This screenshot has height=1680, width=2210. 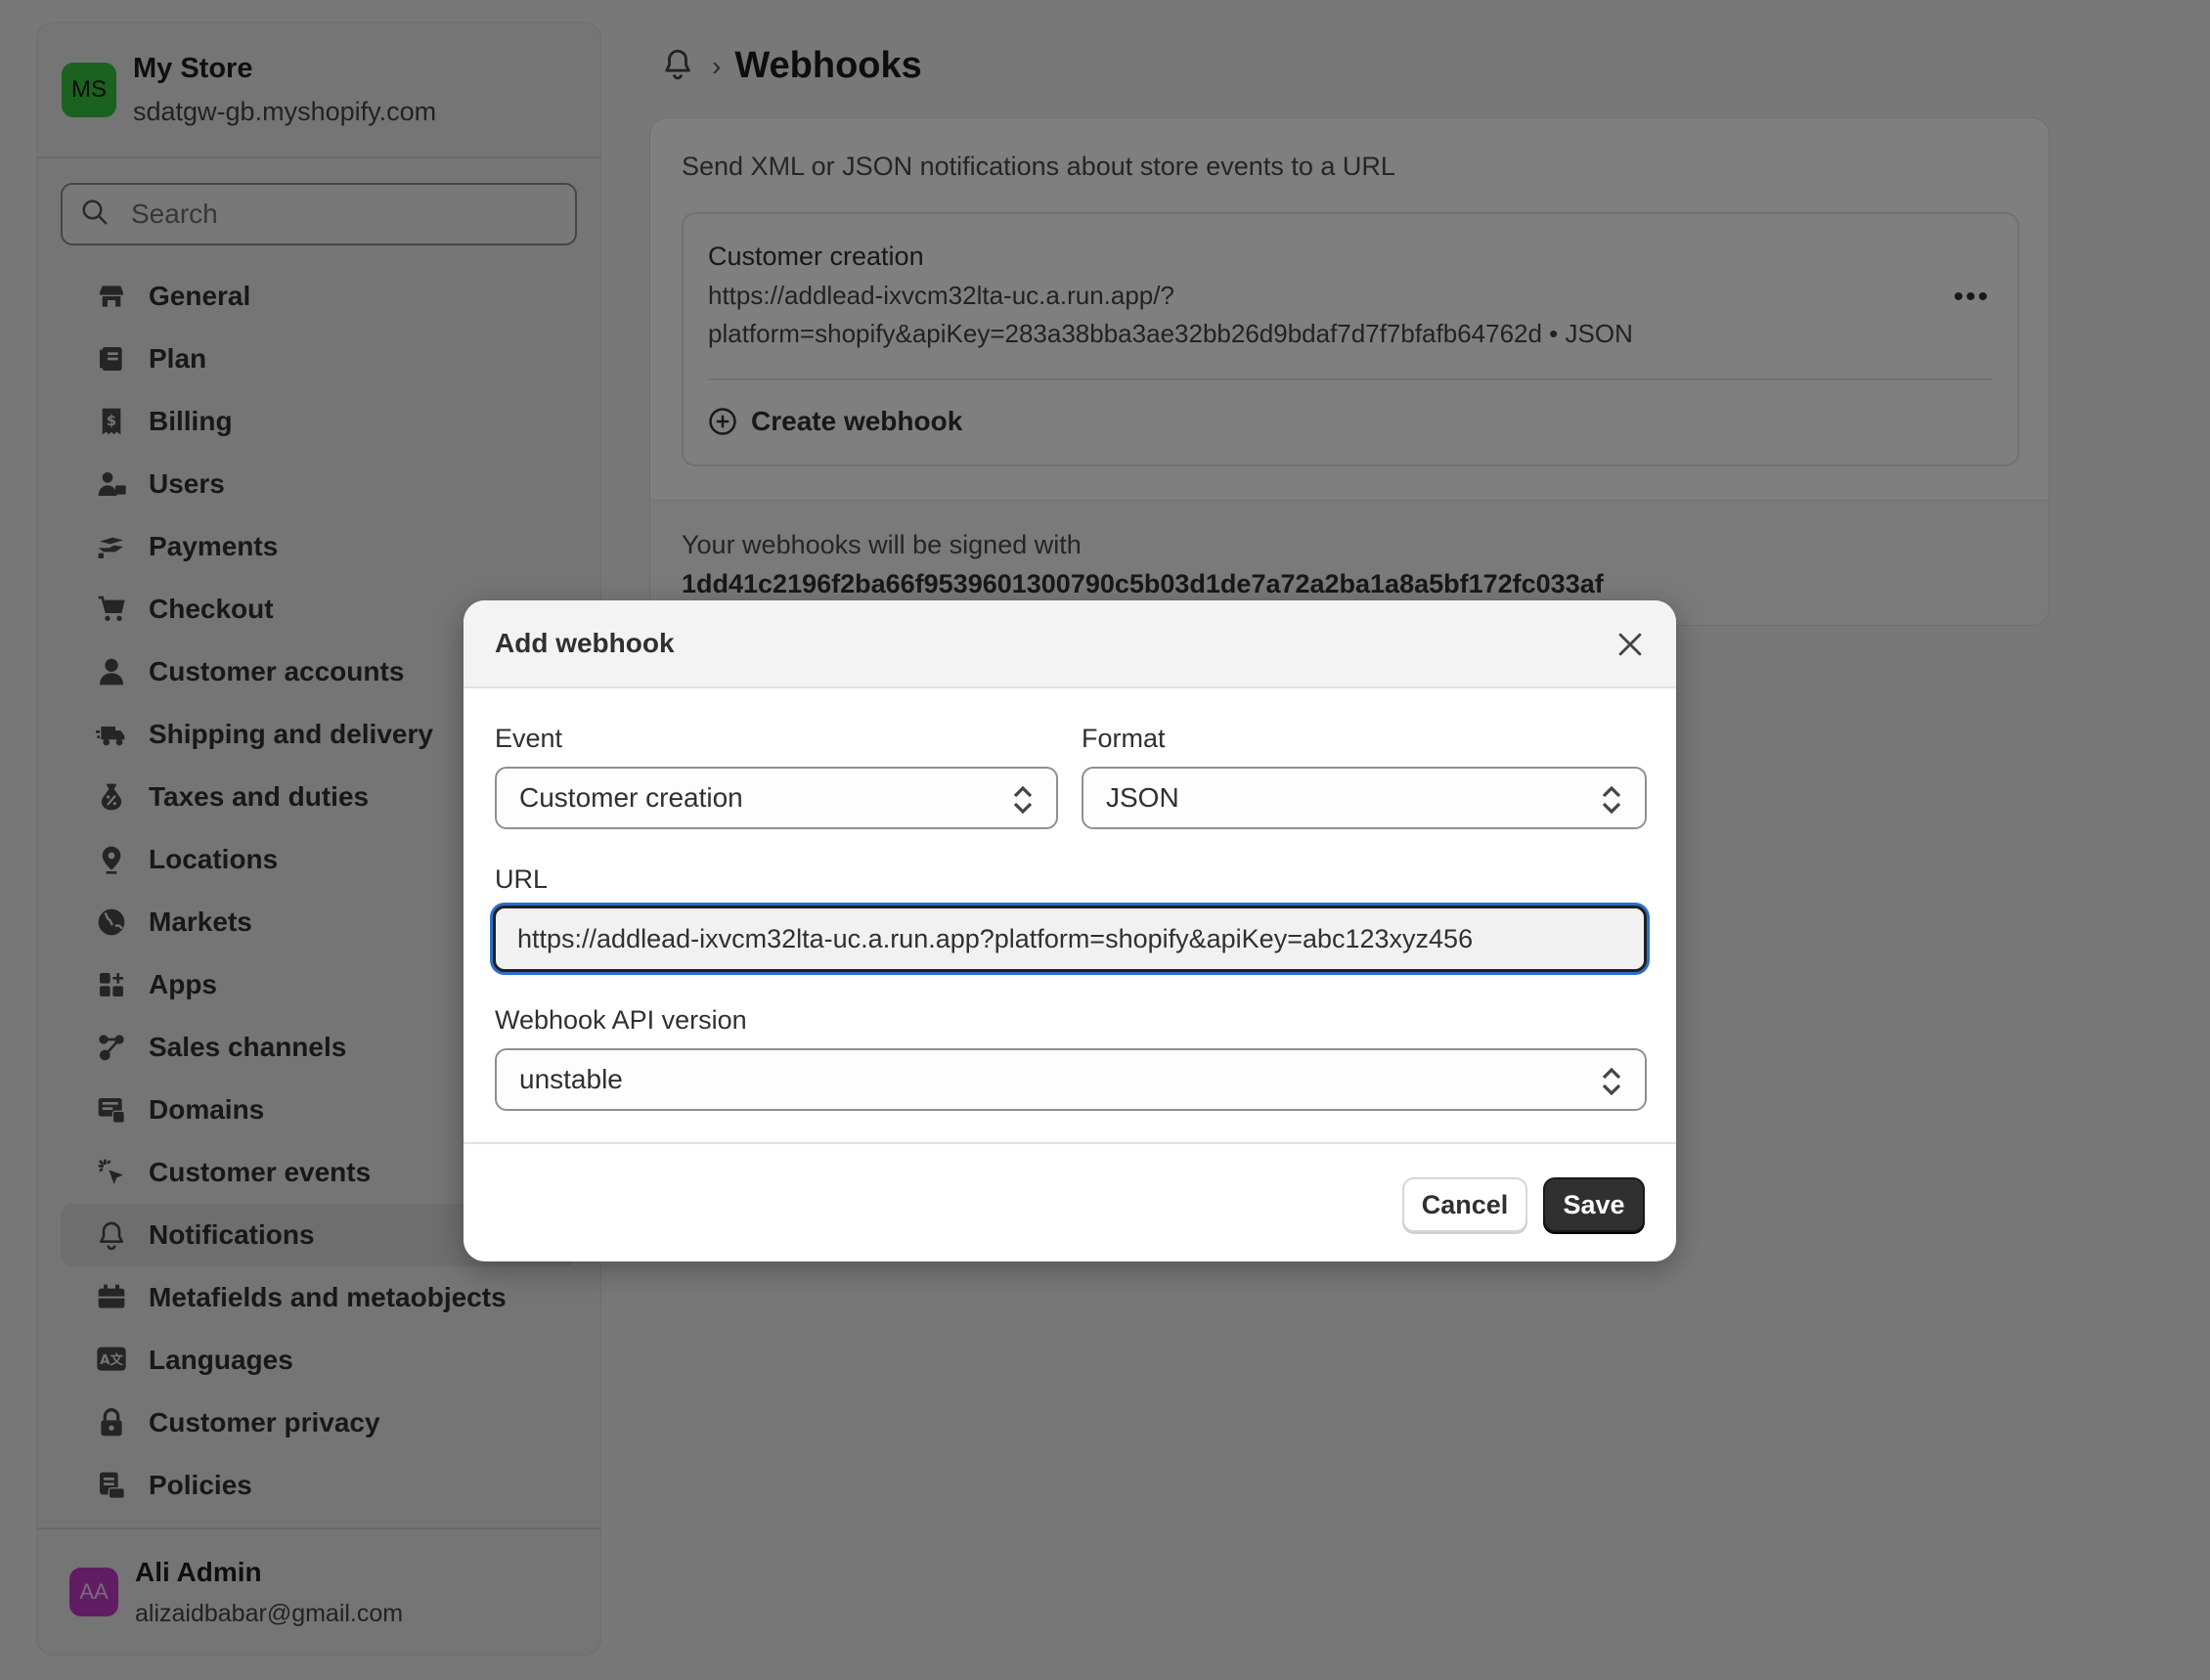 What do you see at coordinates (776, 798) in the screenshot?
I see `event-select: Customer creation` at bounding box center [776, 798].